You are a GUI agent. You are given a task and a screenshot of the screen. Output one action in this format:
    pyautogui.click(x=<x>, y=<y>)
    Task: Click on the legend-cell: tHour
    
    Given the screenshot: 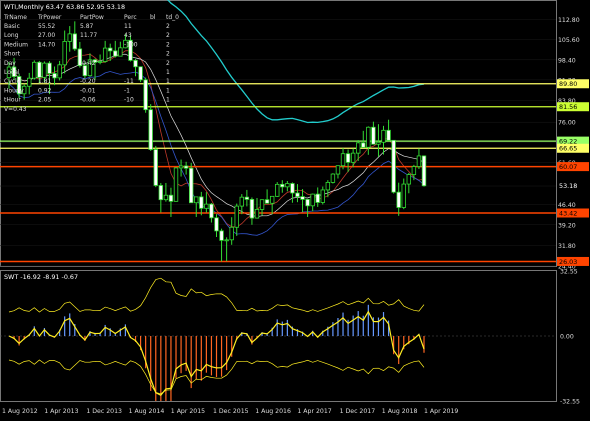 What is the action you would take?
    pyautogui.click(x=12, y=100)
    